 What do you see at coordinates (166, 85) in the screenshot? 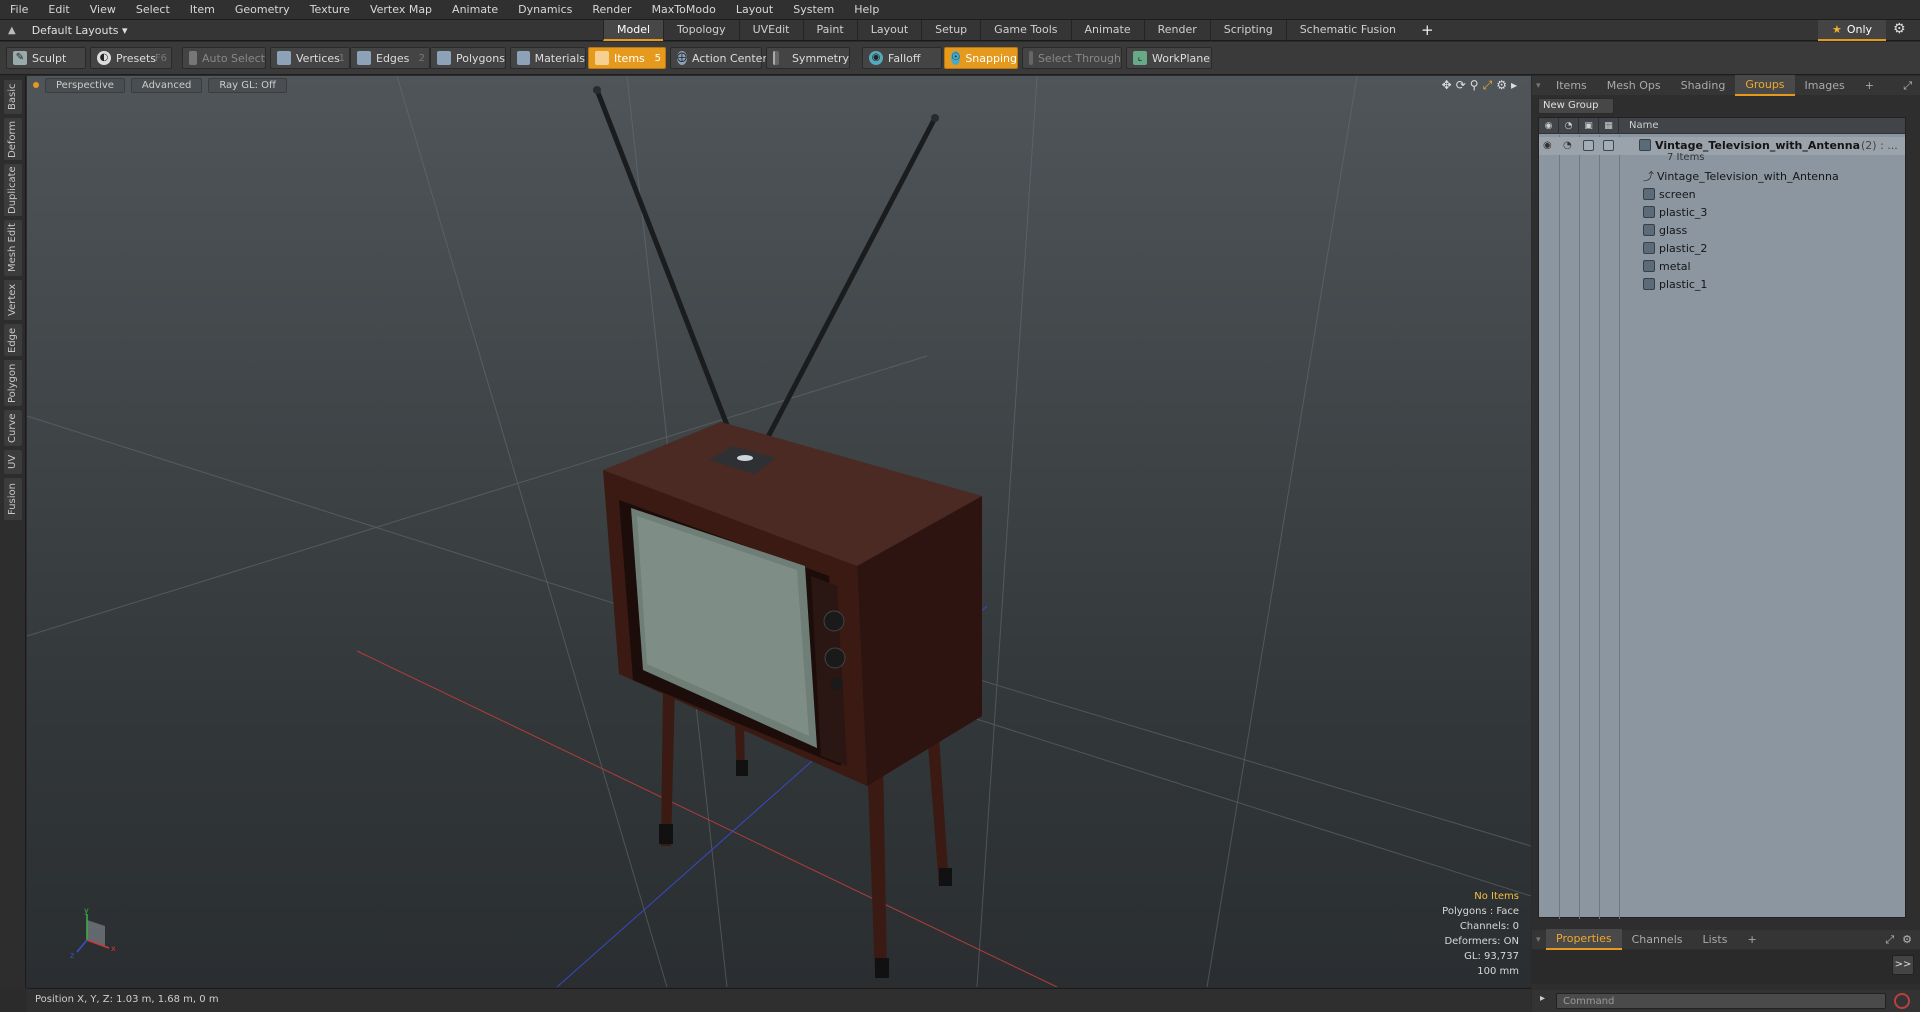
I see `shading-mode-button: Advanced` at bounding box center [166, 85].